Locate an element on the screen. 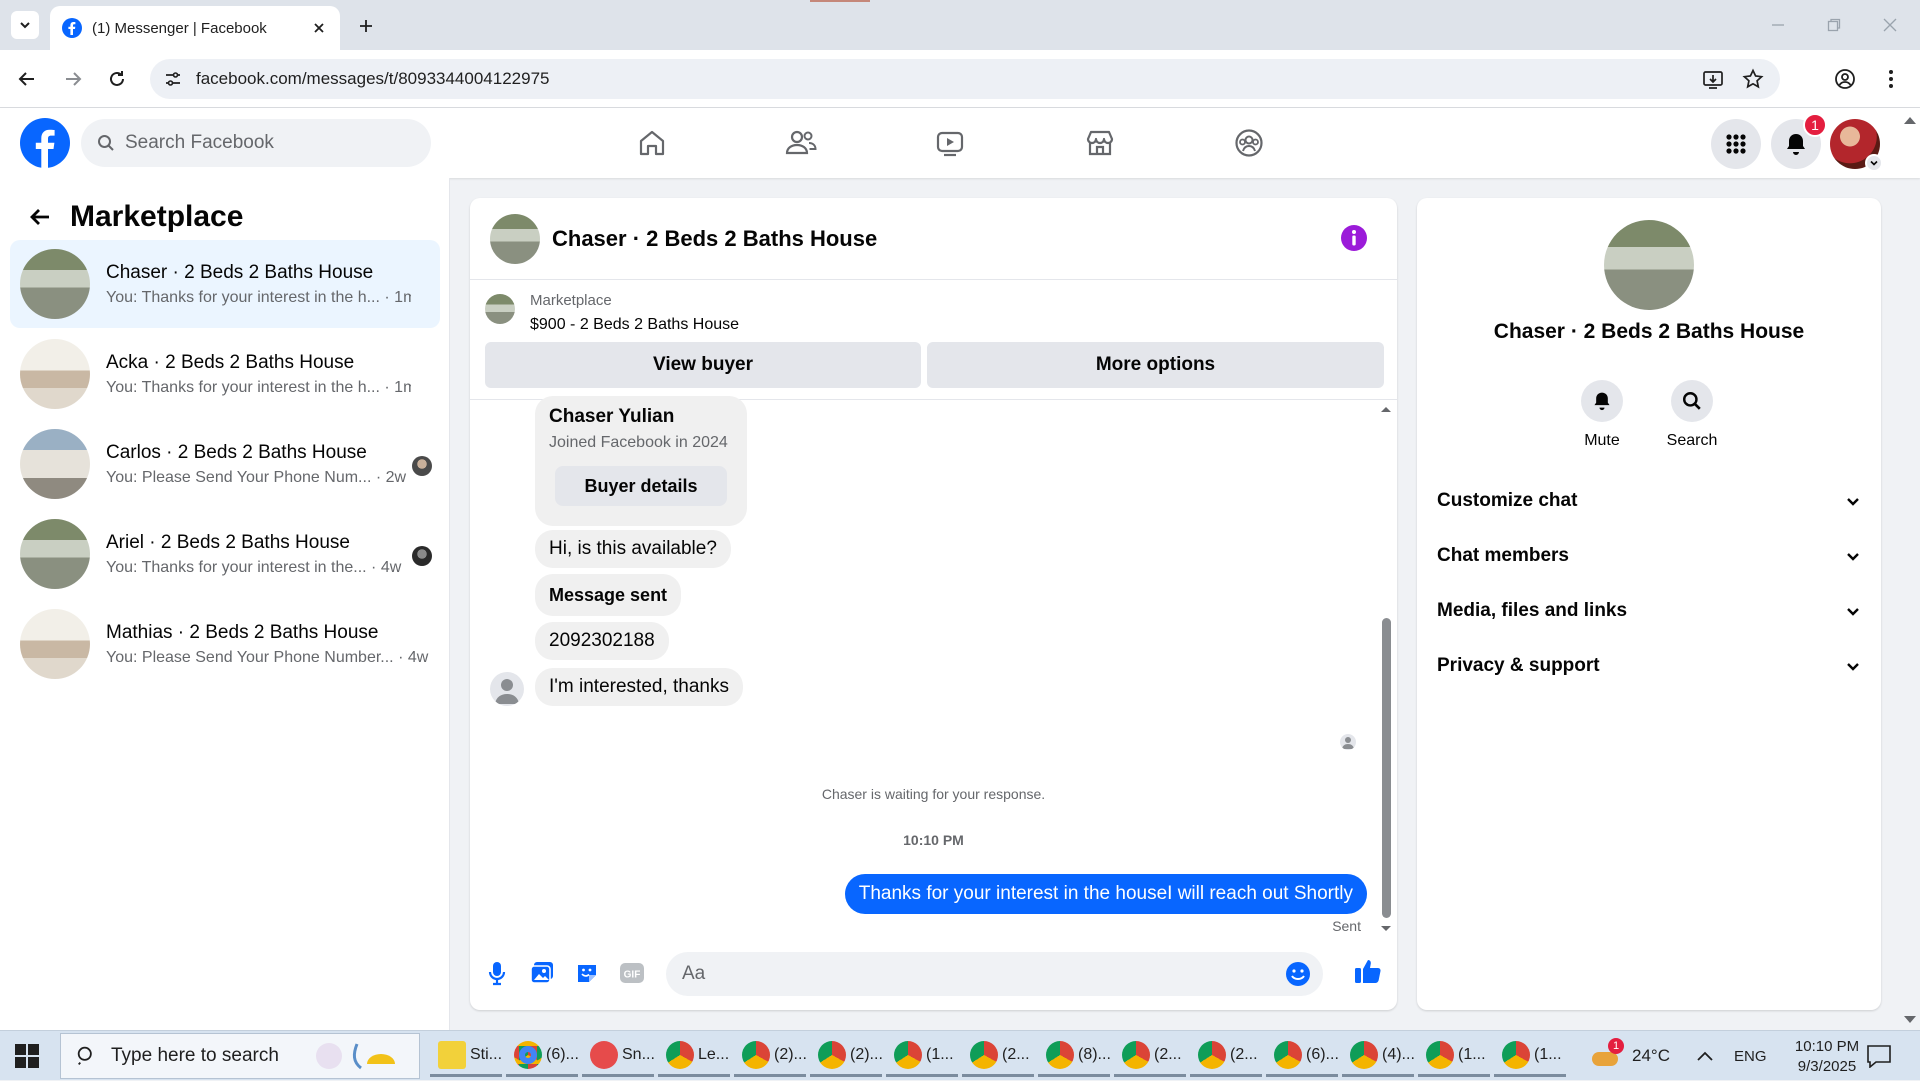 This screenshot has width=1920, height=1081. gif-button: GIF is located at coordinates (632, 973).